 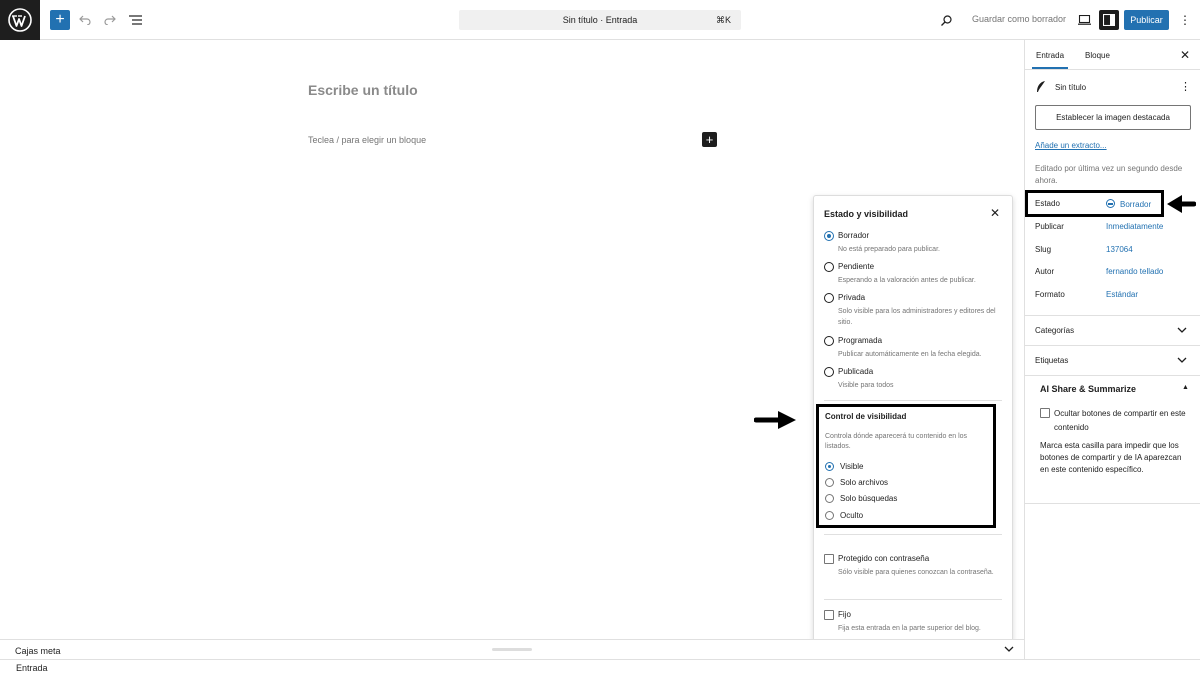 I want to click on tab-entrada: Entrada, so click(x=1050, y=60).